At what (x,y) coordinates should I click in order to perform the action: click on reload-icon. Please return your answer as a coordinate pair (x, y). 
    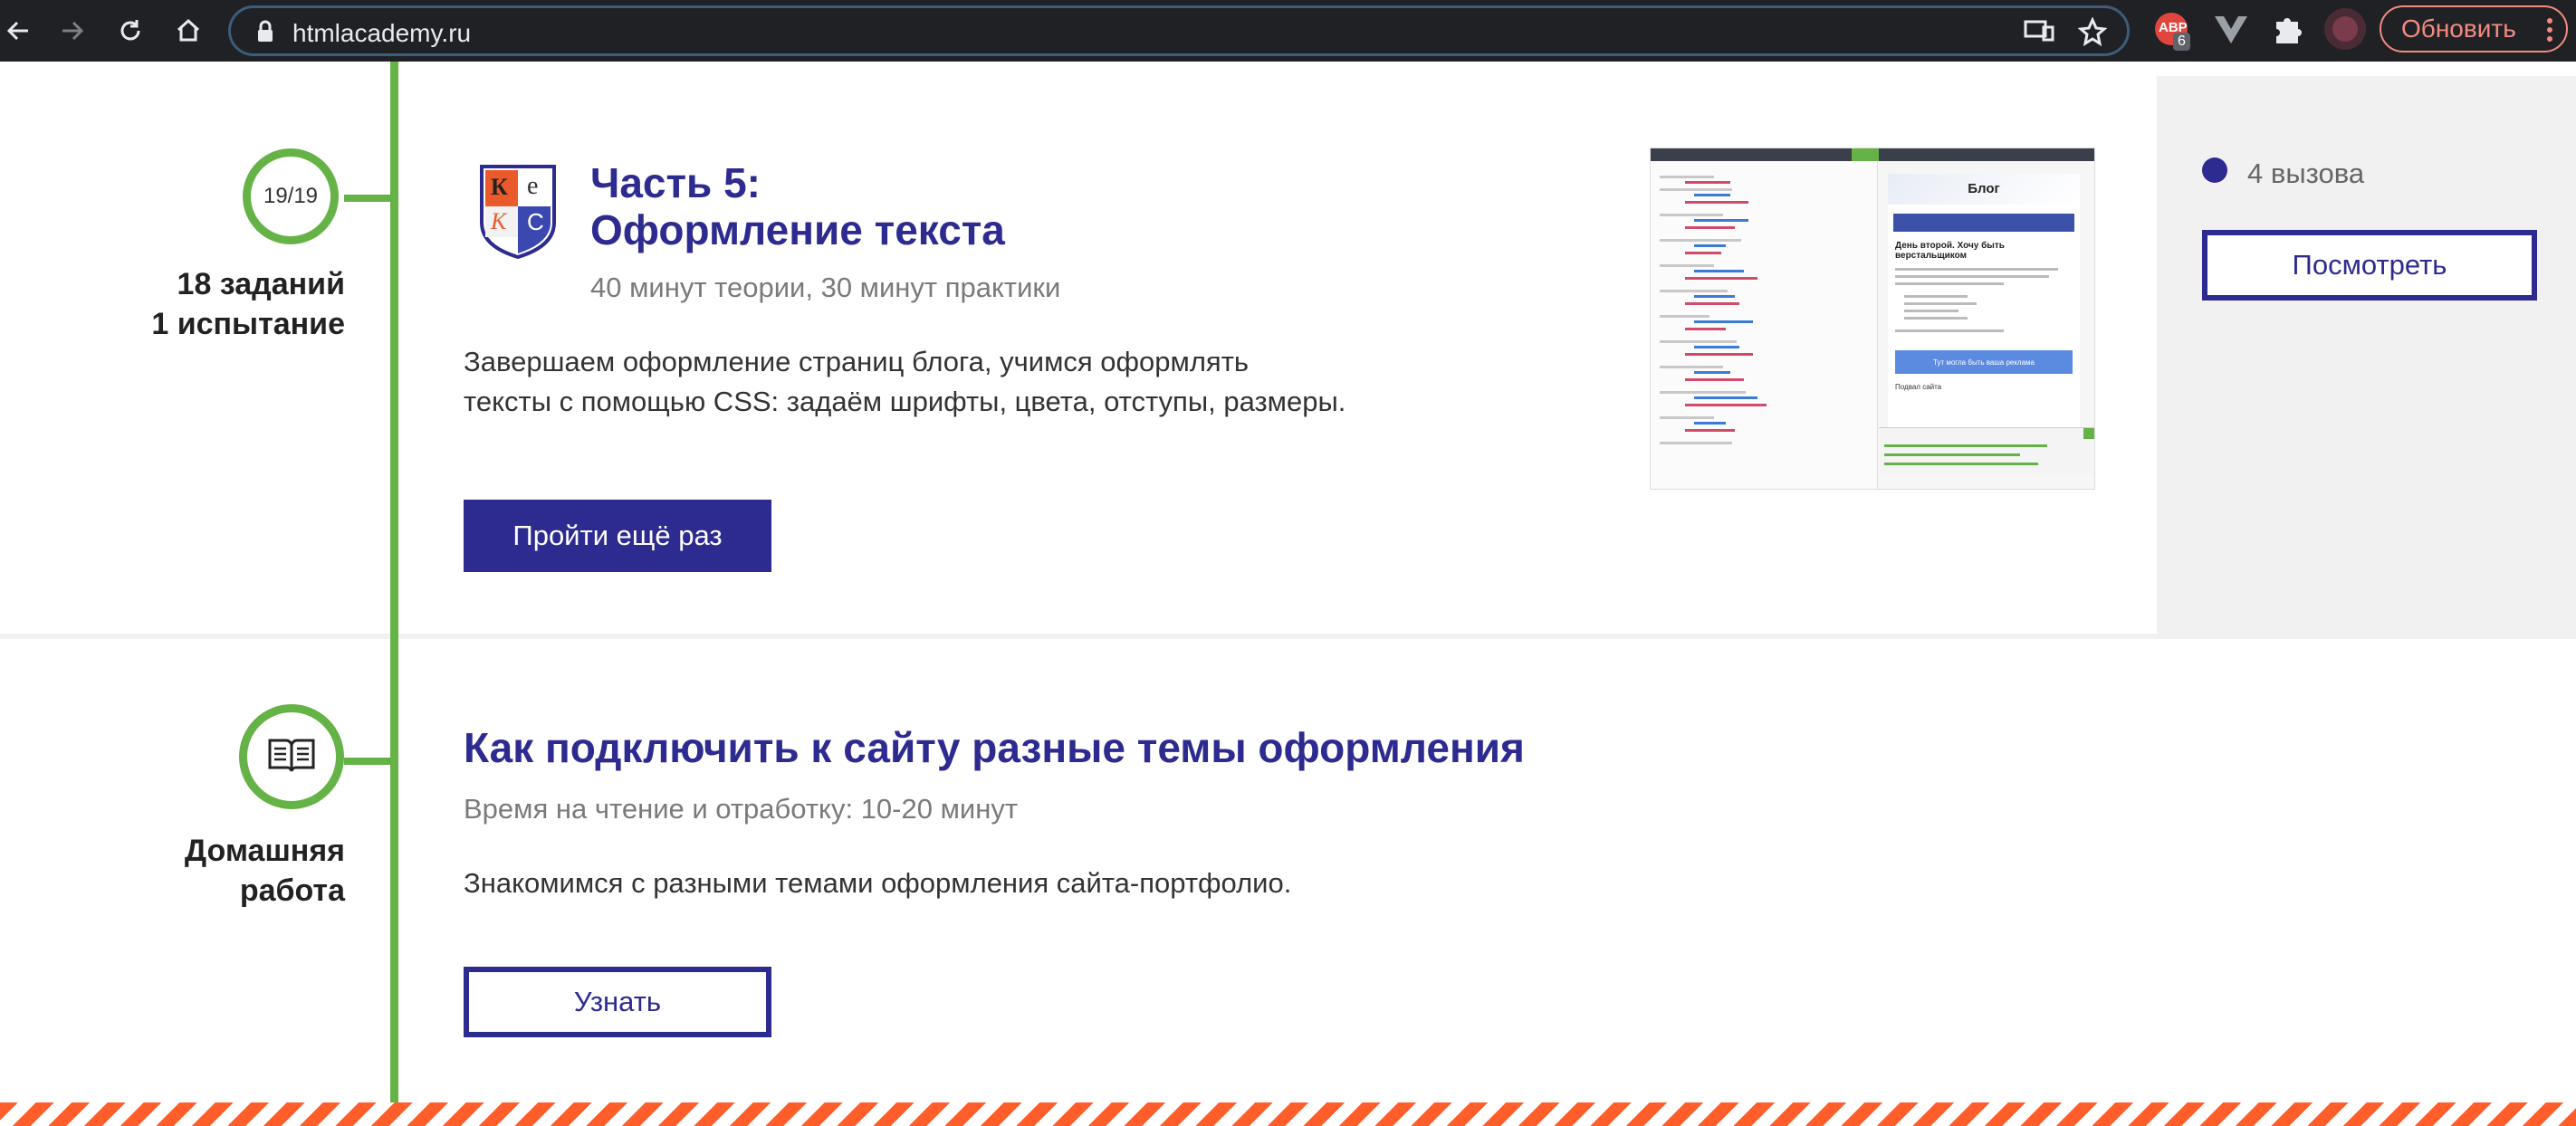
    Looking at the image, I should click on (130, 31).